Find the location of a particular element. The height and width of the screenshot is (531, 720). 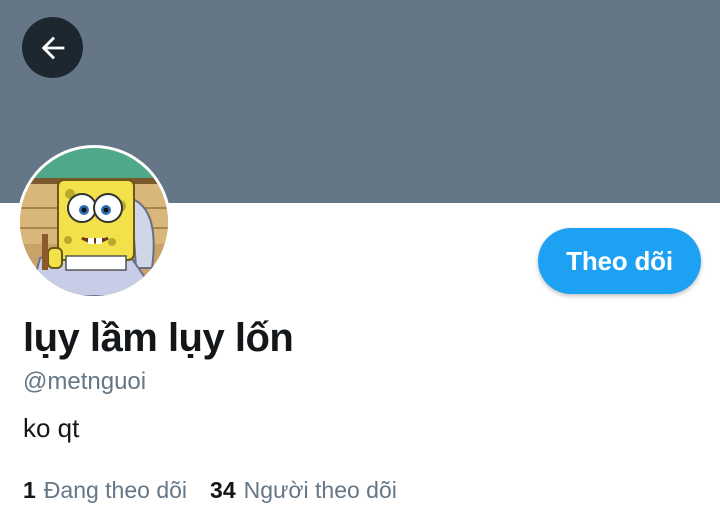

profile-stats: 1 Đang theo dõi 34 Người theo dõi is located at coordinates (210, 490).